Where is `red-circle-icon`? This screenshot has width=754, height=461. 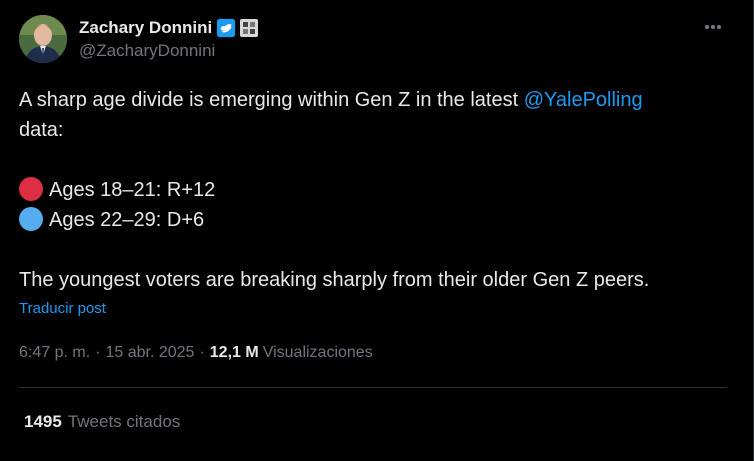
red-circle-icon is located at coordinates (31, 189).